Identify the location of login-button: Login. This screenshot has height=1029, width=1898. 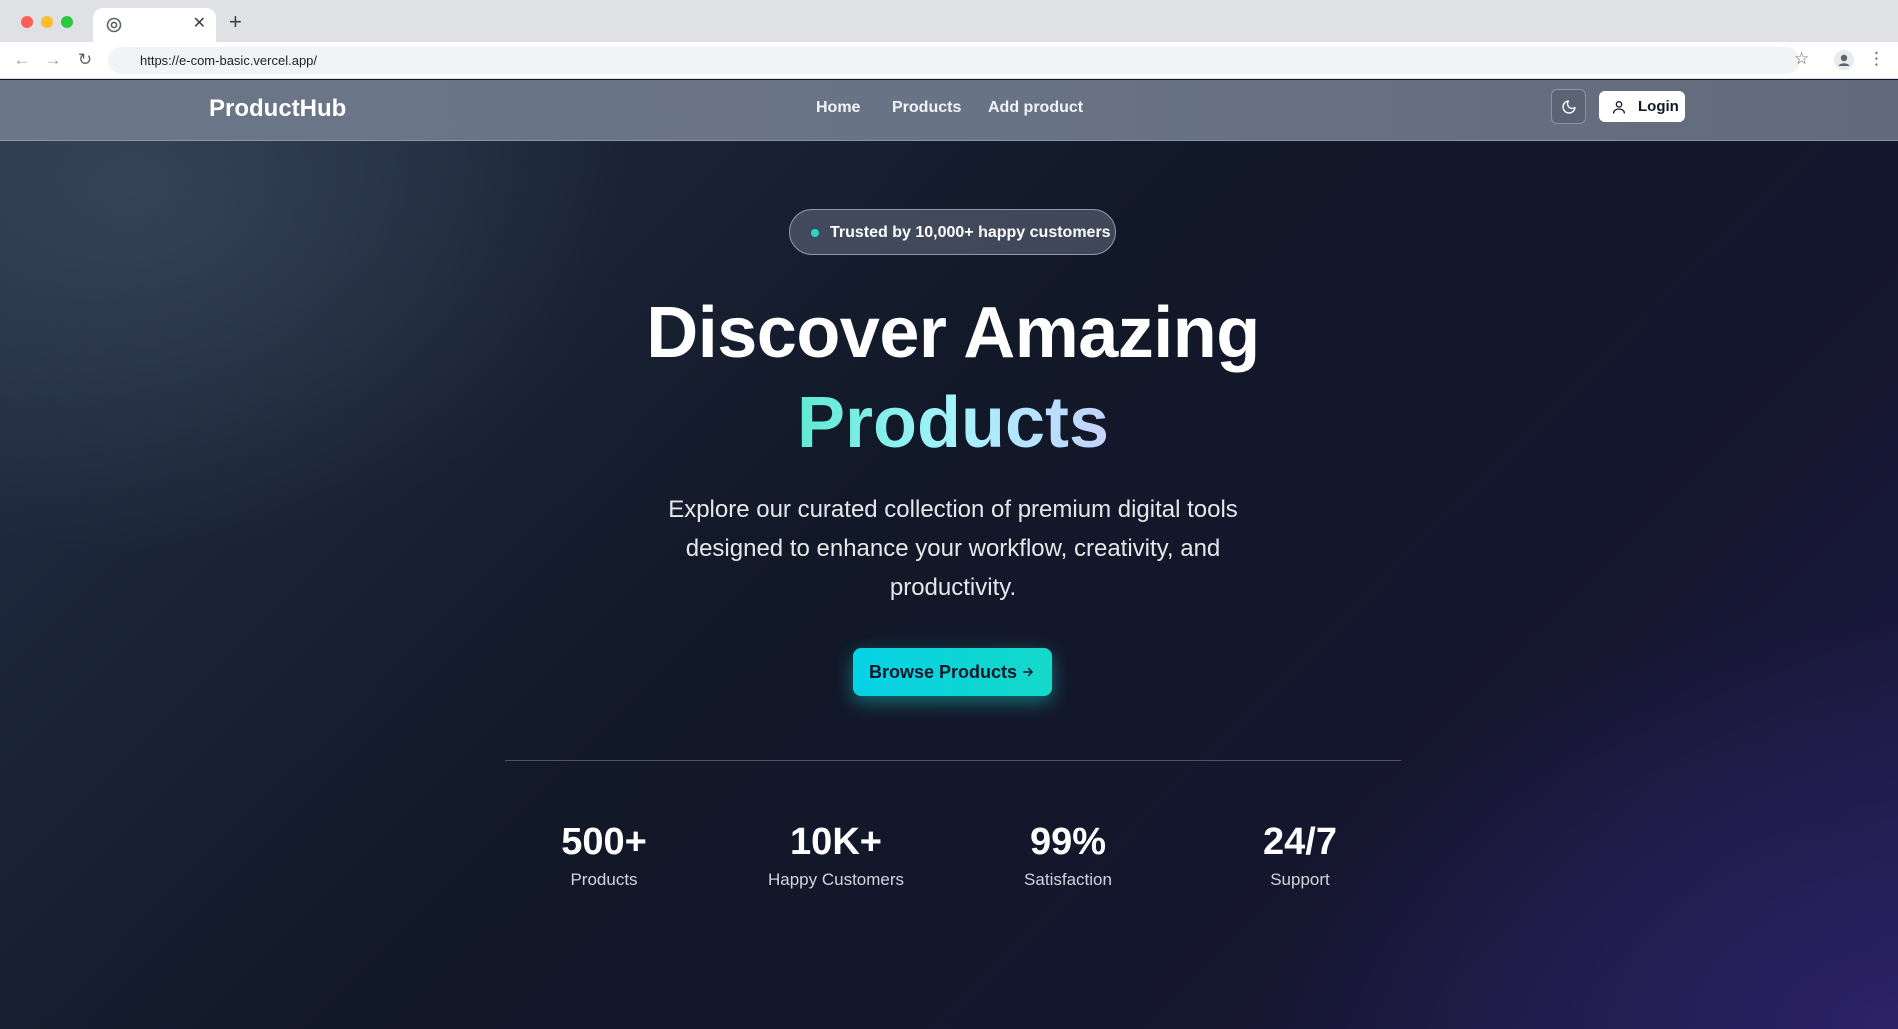
(1642, 106).